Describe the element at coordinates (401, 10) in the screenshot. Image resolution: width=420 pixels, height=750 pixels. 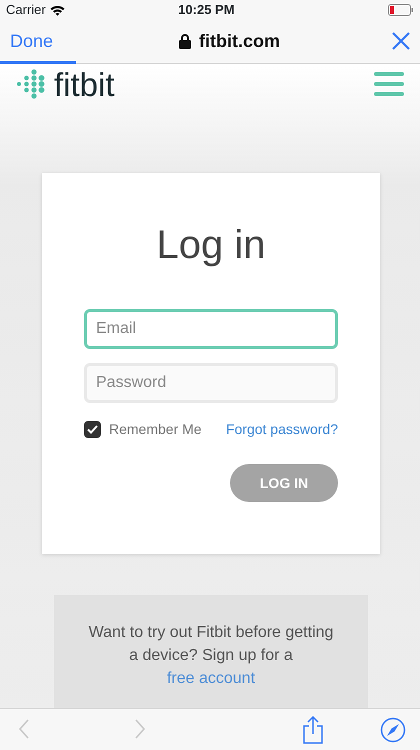
I see `battery-icon` at that location.